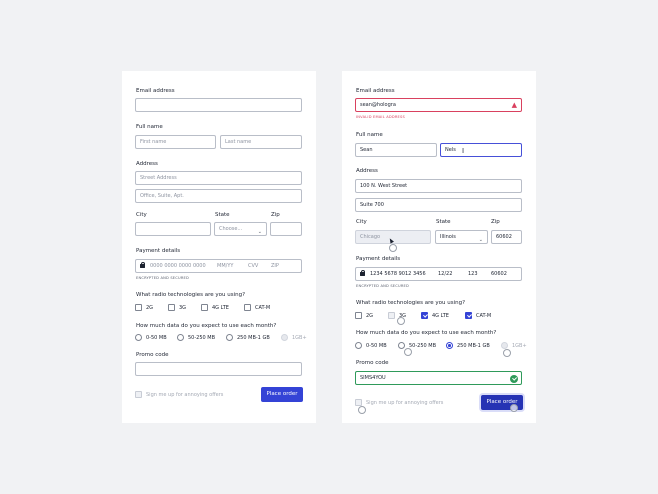 The image size is (658, 494). I want to click on suite-field: Office, Suite, Apt., so click(218, 196).